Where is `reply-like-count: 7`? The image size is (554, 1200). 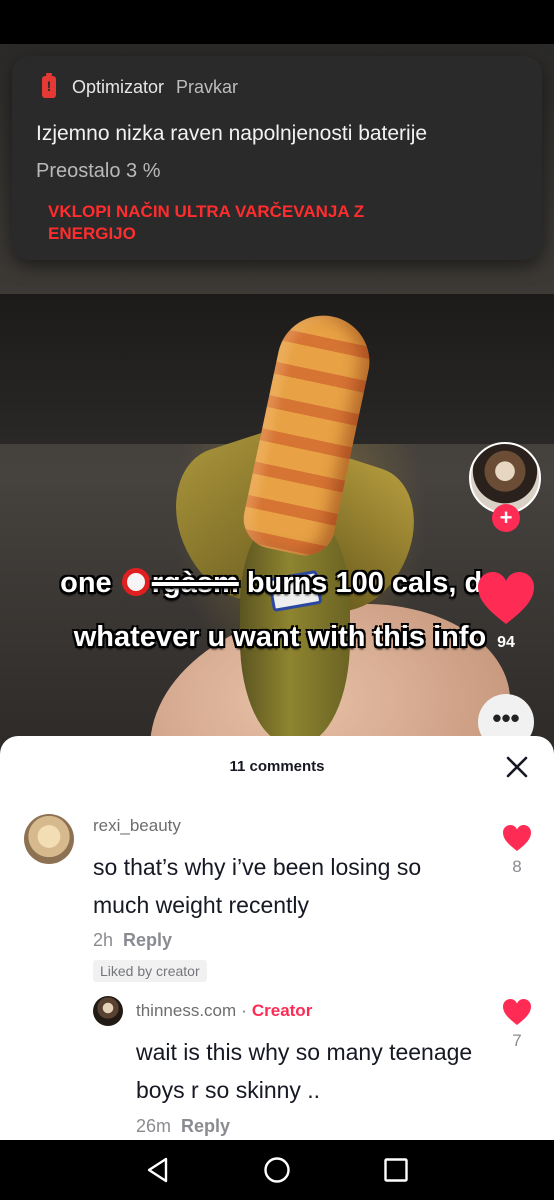
reply-like-count: 7 is located at coordinates (517, 1040).